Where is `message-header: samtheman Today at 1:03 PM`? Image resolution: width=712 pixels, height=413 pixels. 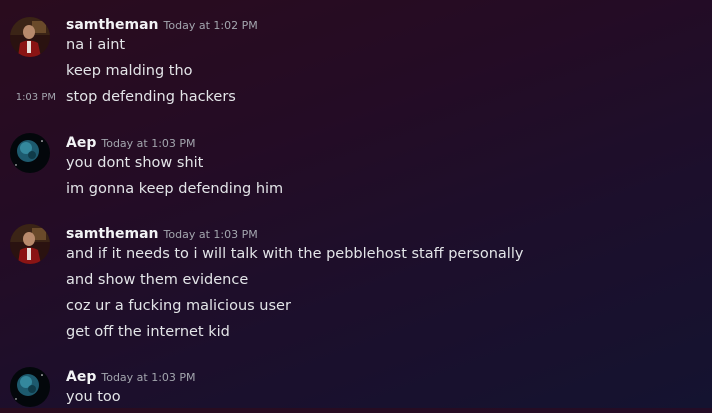
message-header: samtheman Today at 1:03 PM is located at coordinates (389, 233).